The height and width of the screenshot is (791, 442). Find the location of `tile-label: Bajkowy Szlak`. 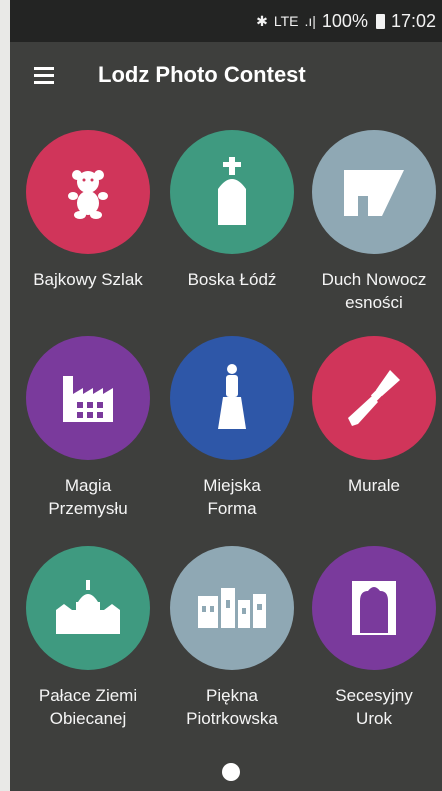

tile-label: Bajkowy Szlak is located at coordinates (88, 279).